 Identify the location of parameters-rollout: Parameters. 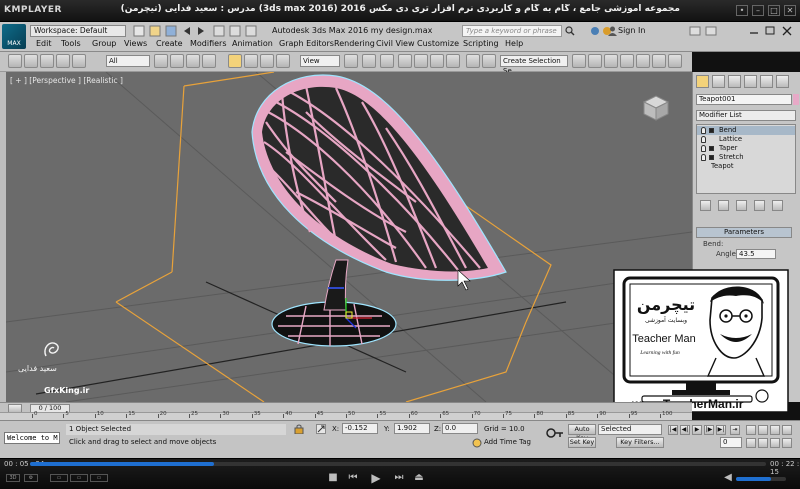
(744, 232).